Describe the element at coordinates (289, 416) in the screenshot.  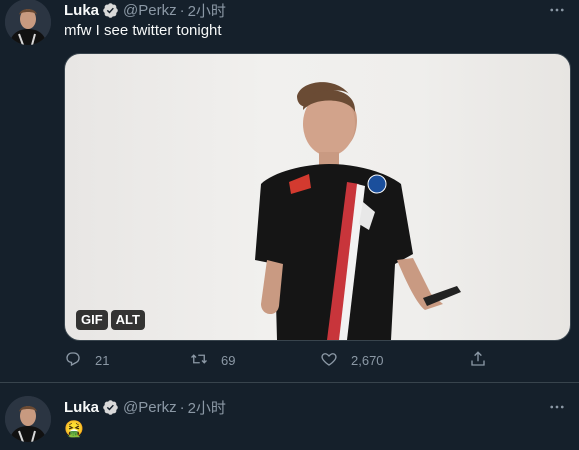
I see `tweet: Luka @Perkz · 2小时 🤮` at that location.